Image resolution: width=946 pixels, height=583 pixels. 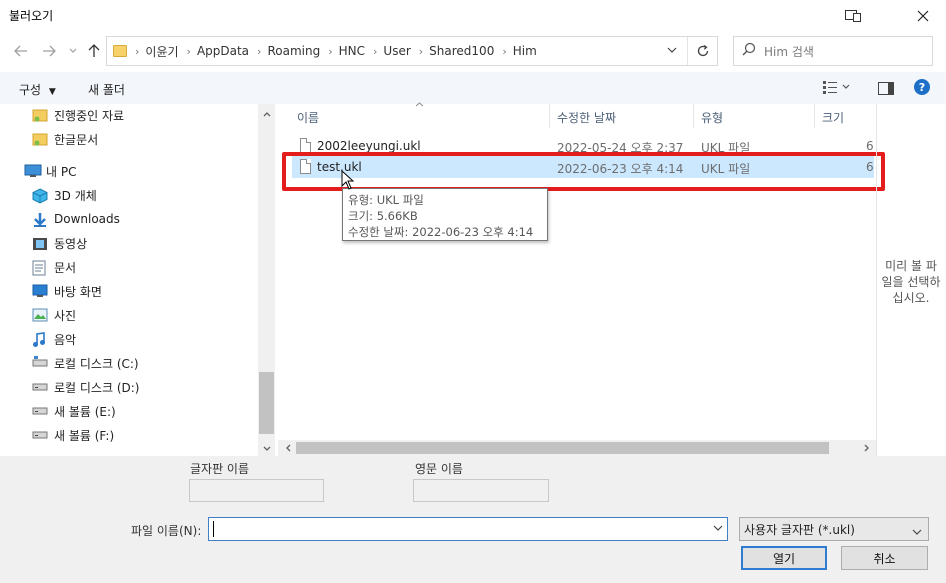 I want to click on preview-text-line: 미리 볼 파, so click(x=911, y=266).